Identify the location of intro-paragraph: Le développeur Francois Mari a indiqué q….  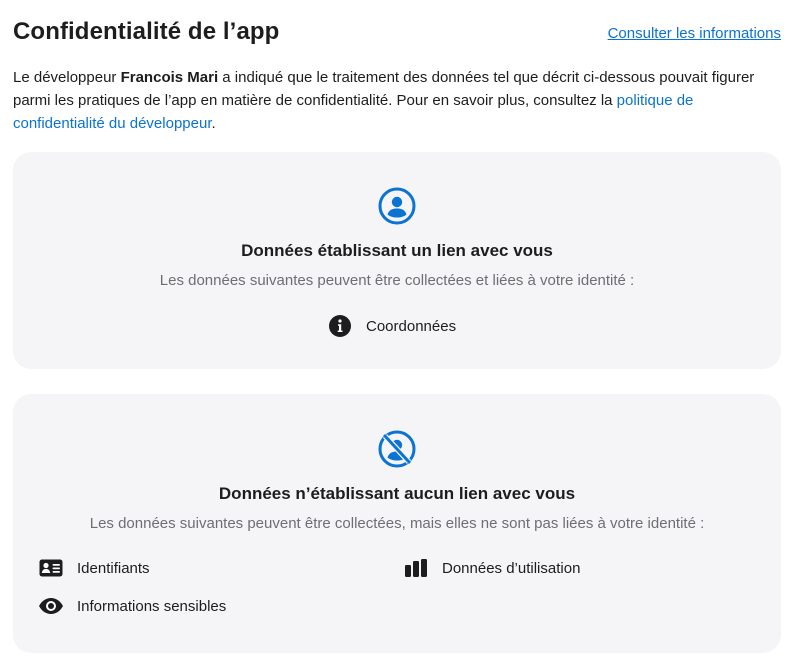
(398, 100).